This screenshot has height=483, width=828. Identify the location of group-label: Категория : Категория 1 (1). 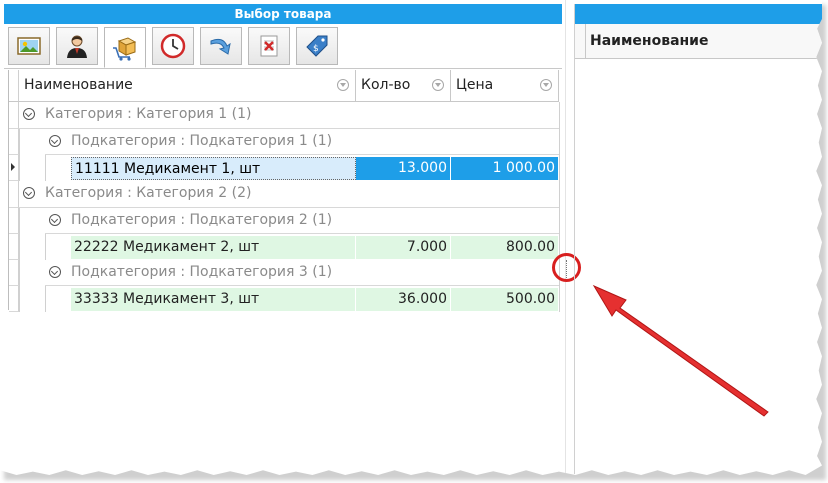
(148, 114).